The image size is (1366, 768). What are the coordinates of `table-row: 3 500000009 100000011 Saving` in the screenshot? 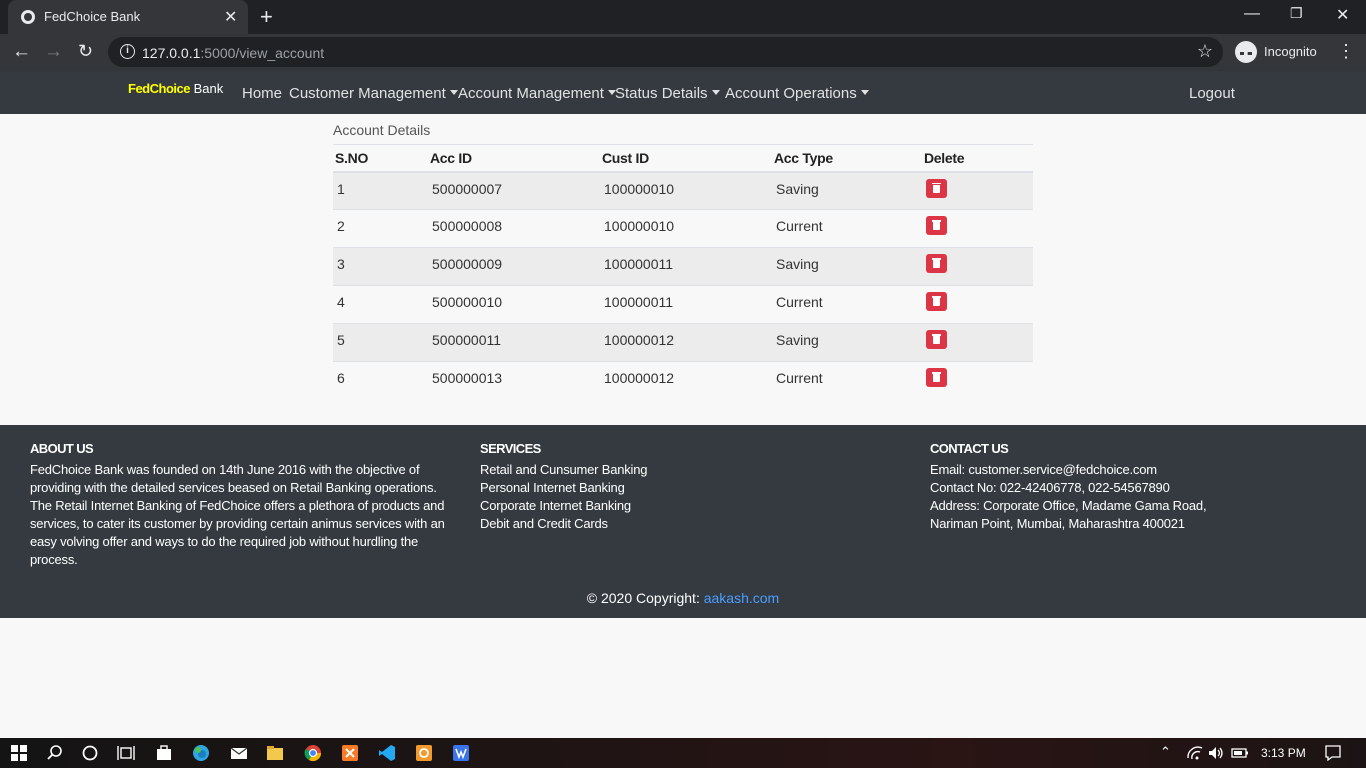 It's located at (683, 266).